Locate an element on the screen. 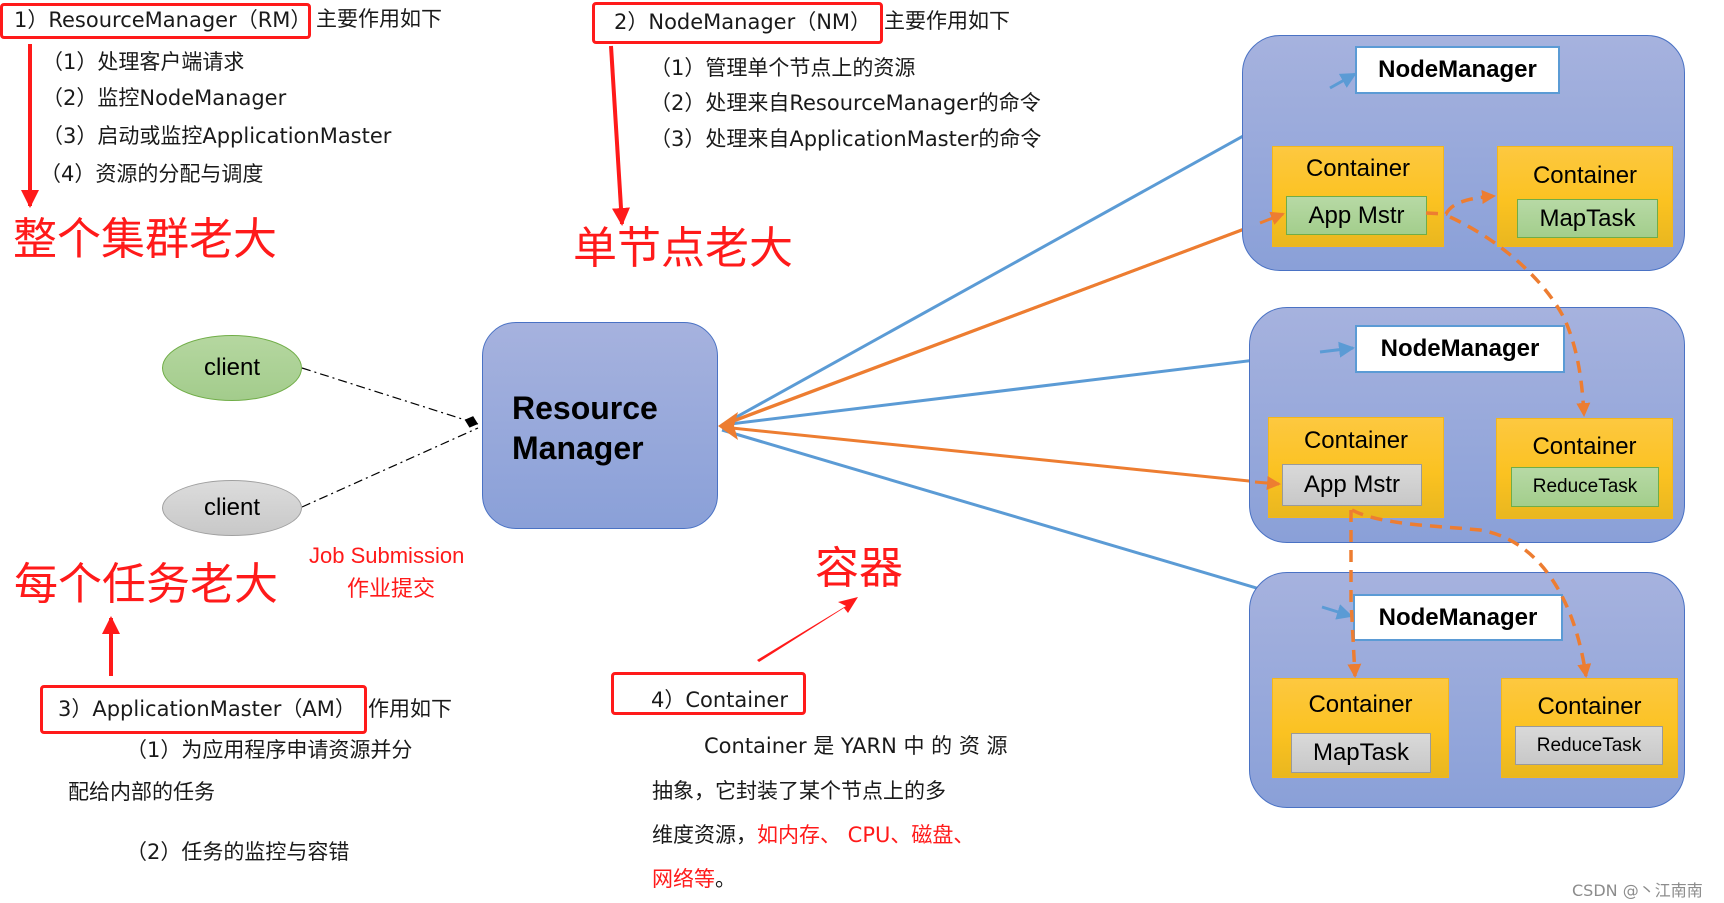  nm-item: （1）管理单个节点上的资源 is located at coordinates (783, 68).